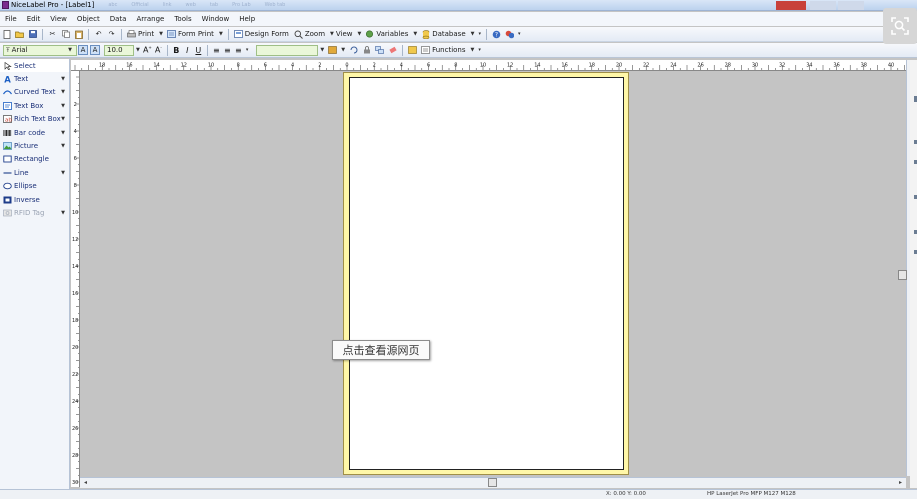 Image resolution: width=917 pixels, height=499 pixels. What do you see at coordinates (34, 172) in the screenshot?
I see `toolbox-item-line: Line ▼` at bounding box center [34, 172].